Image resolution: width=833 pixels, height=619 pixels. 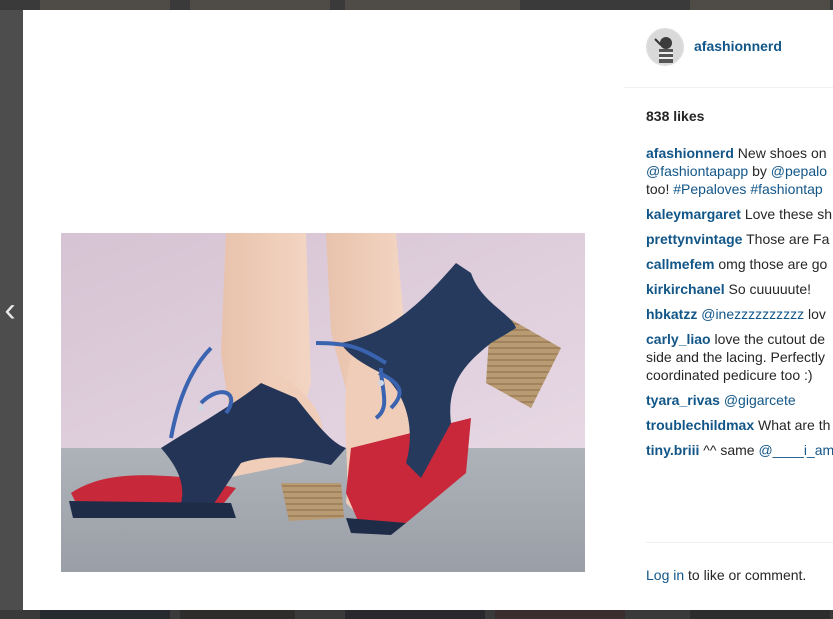 What do you see at coordinates (671, 314) in the screenshot?
I see `comment-username: hbkatzz` at bounding box center [671, 314].